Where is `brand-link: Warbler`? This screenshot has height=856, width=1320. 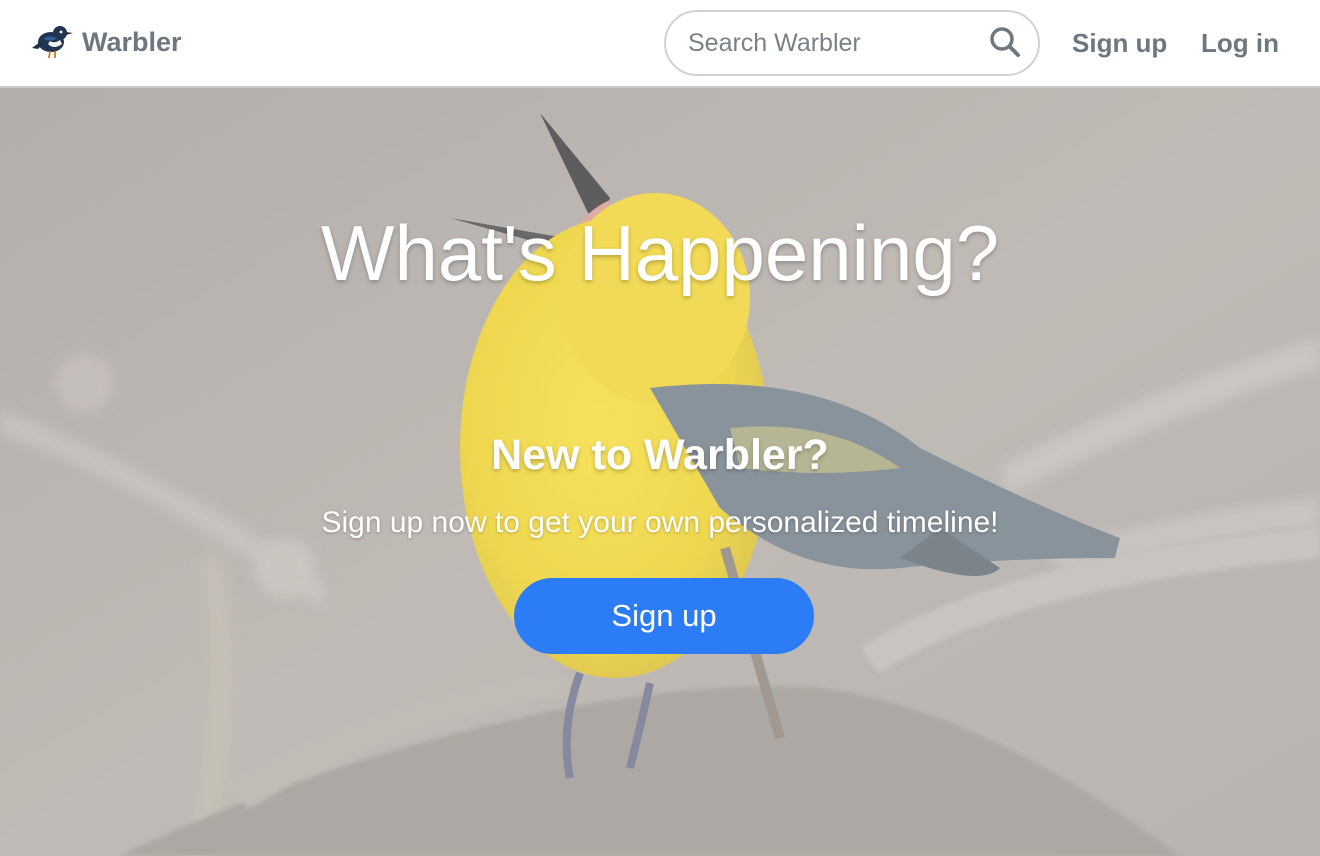 brand-link: Warbler is located at coordinates (106, 42).